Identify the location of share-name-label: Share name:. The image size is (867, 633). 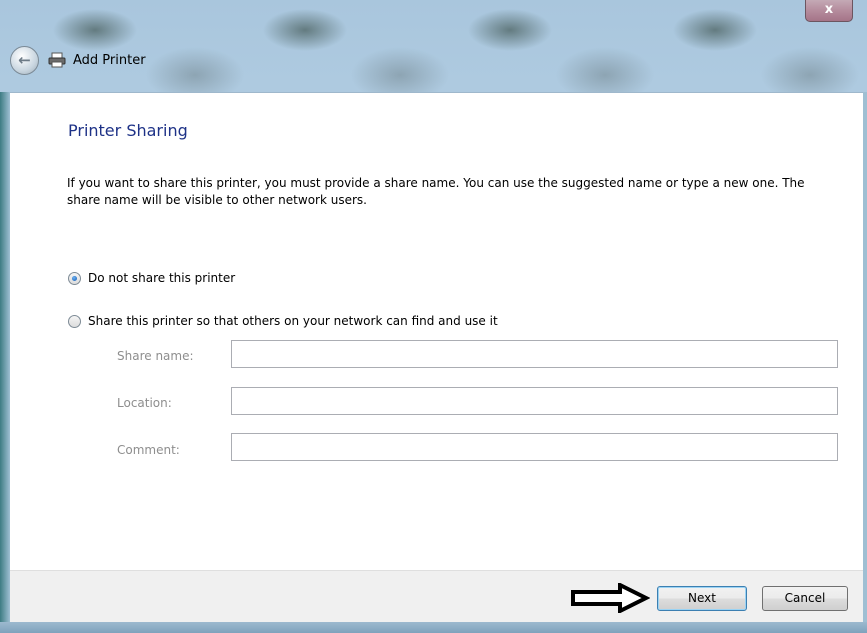
(155, 356).